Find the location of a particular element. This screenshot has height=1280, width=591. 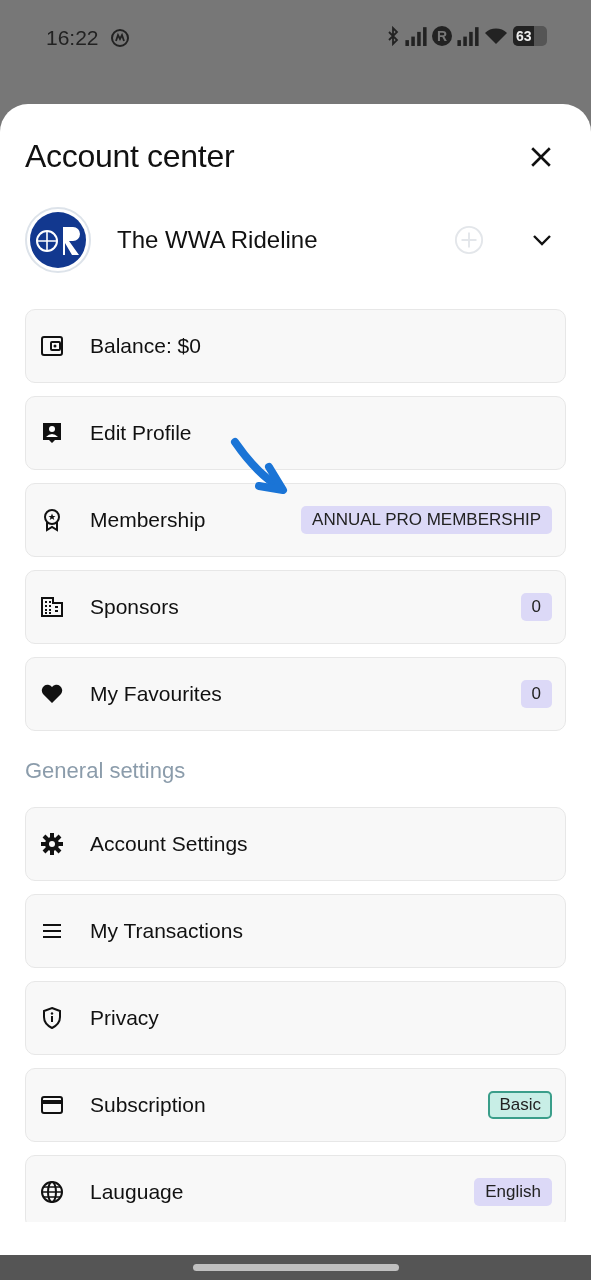

item-label: Balance: $0 is located at coordinates (146, 346).